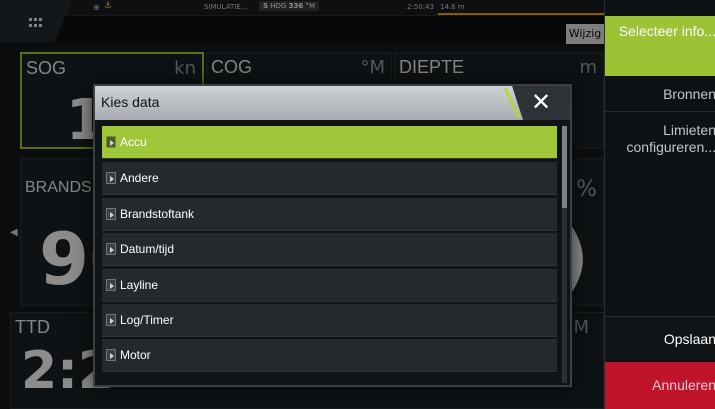 The height and width of the screenshot is (409, 715). Describe the element at coordinates (541, 102) in the screenshot. I see `close-icon: ✕` at that location.